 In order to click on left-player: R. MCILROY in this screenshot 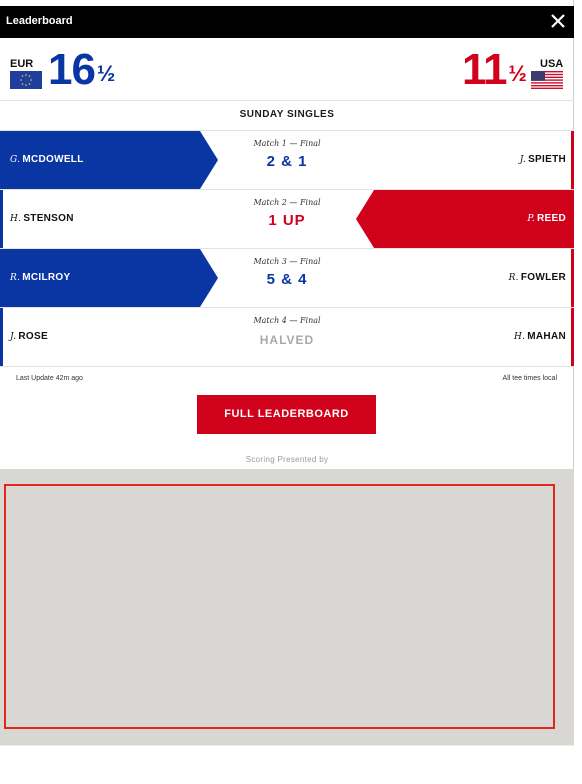, I will do `click(40, 277)`.